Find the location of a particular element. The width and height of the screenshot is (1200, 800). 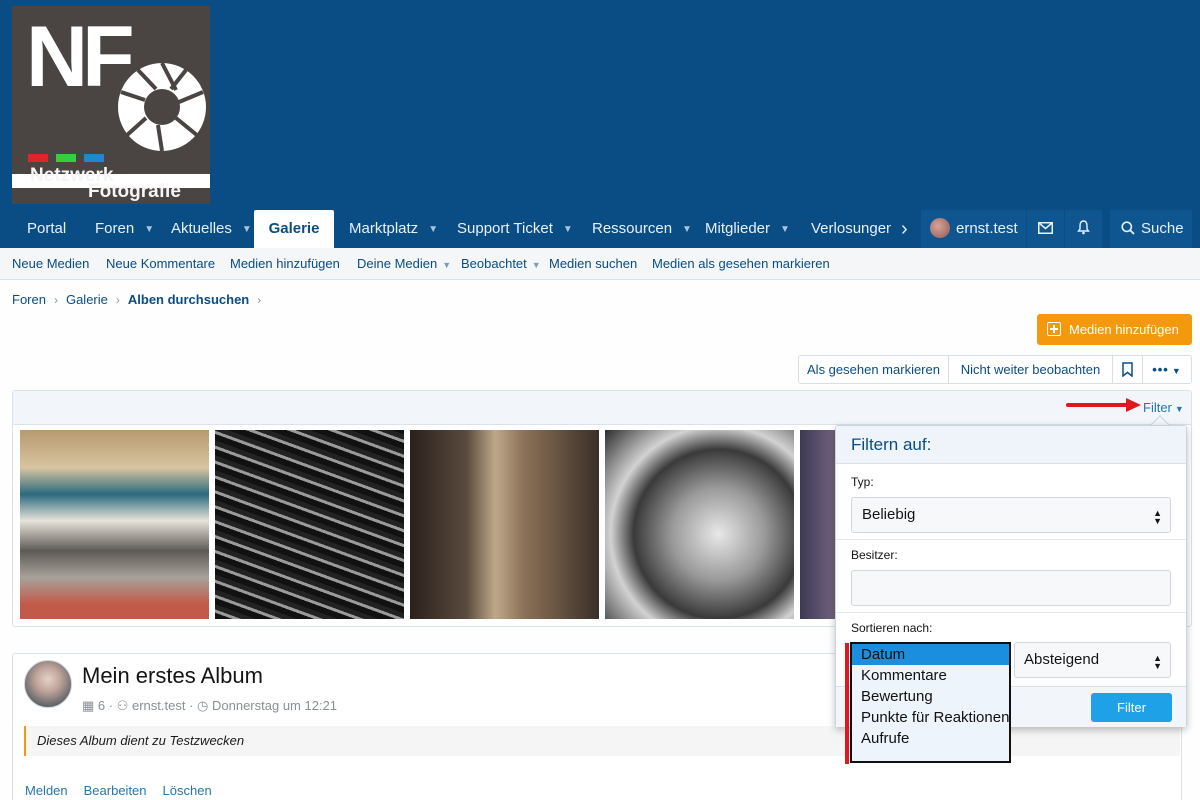

nav-galerie-label: Galerie is located at coordinates (294, 228).